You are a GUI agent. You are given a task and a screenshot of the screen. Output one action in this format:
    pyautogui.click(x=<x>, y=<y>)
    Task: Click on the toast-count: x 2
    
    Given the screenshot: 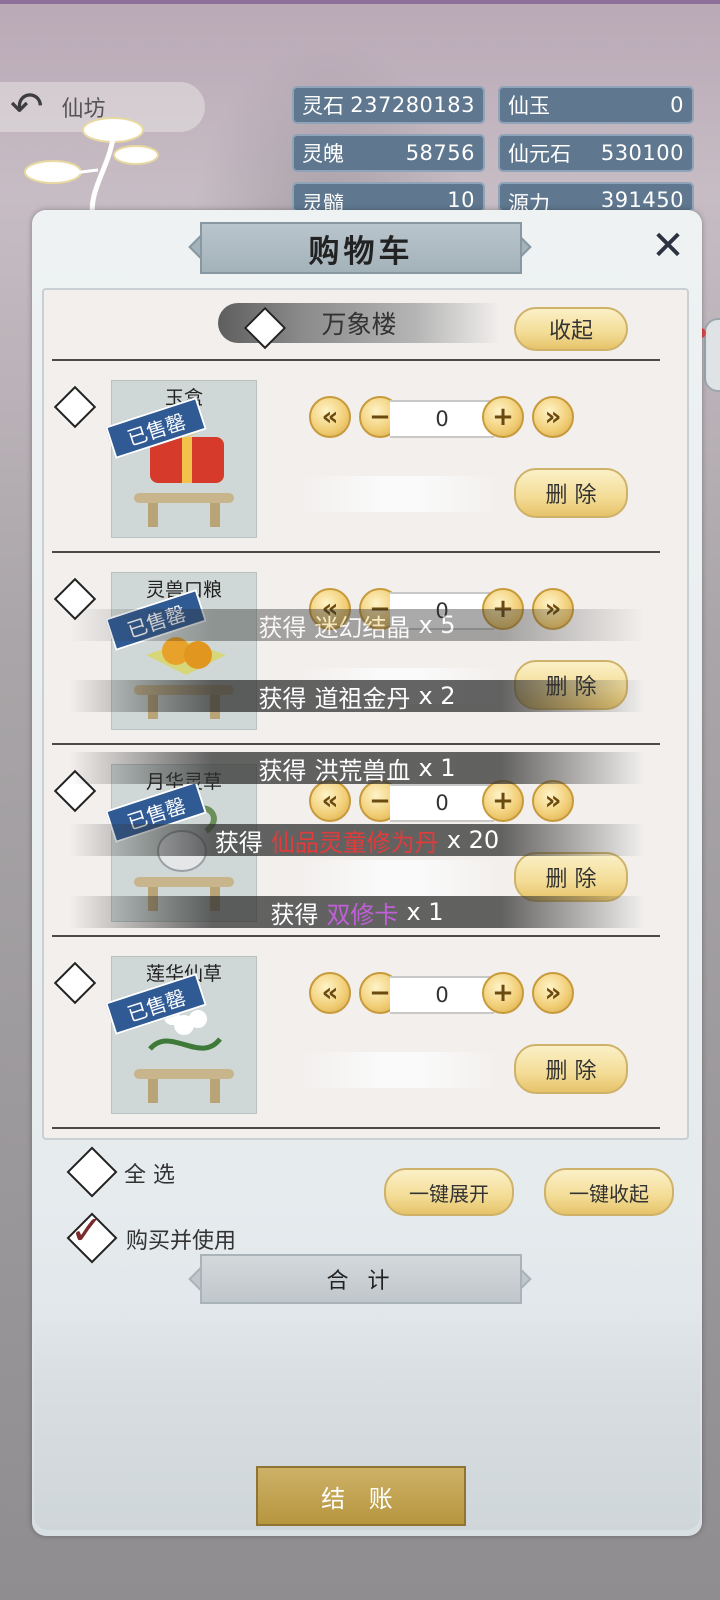 What is the action you would take?
    pyautogui.click(x=437, y=696)
    